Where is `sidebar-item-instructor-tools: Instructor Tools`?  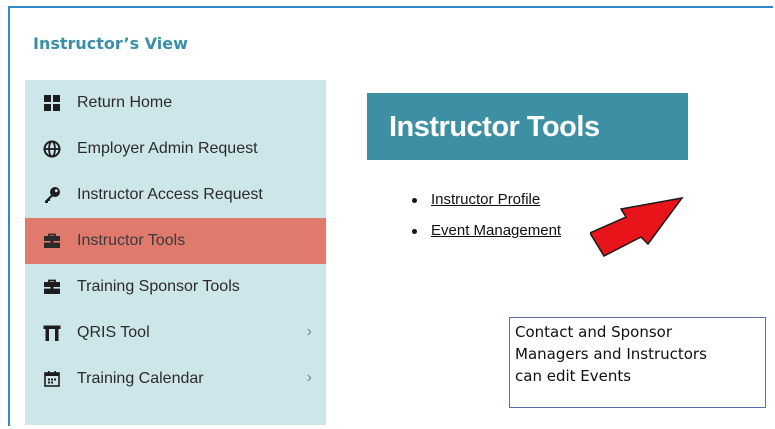 sidebar-item-instructor-tools: Instructor Tools is located at coordinates (175, 241).